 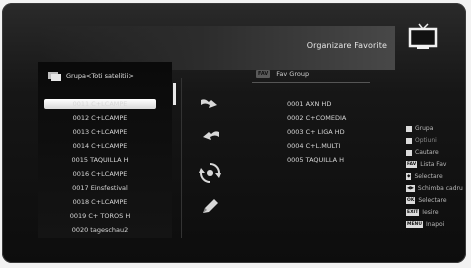 What do you see at coordinates (410, 188) in the screenshot?
I see `arrows-key-icon: ◀▶` at bounding box center [410, 188].